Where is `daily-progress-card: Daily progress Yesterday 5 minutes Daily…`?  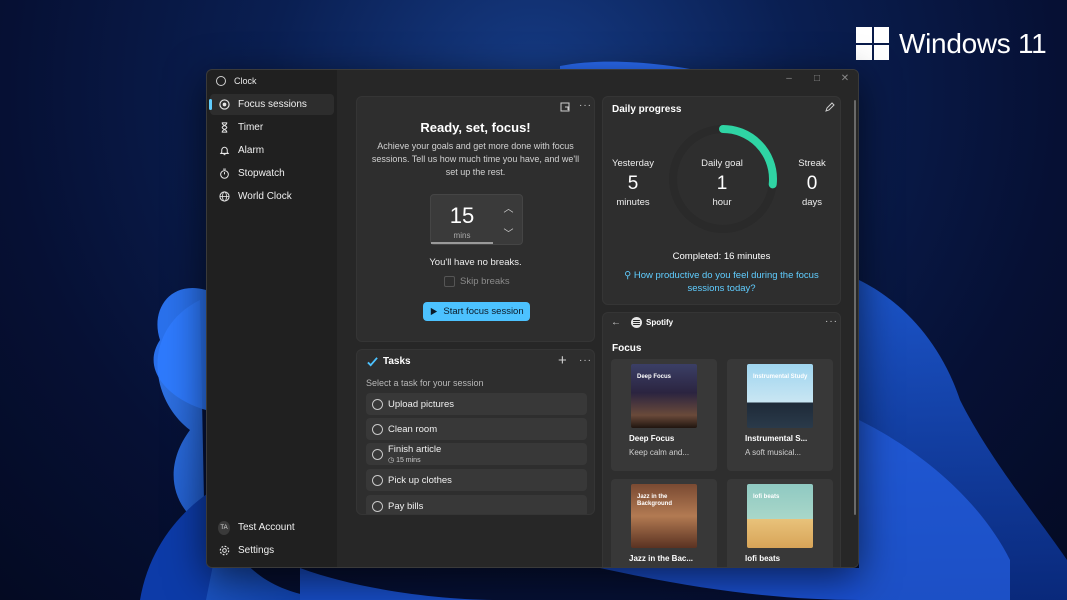
daily-progress-card: Daily progress Yesterday 5 minutes Daily… is located at coordinates (721, 200).